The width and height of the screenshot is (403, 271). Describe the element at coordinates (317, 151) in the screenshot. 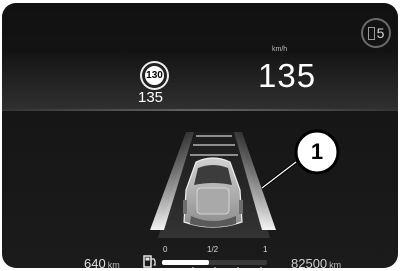

I see `callout-number: 1` at that location.